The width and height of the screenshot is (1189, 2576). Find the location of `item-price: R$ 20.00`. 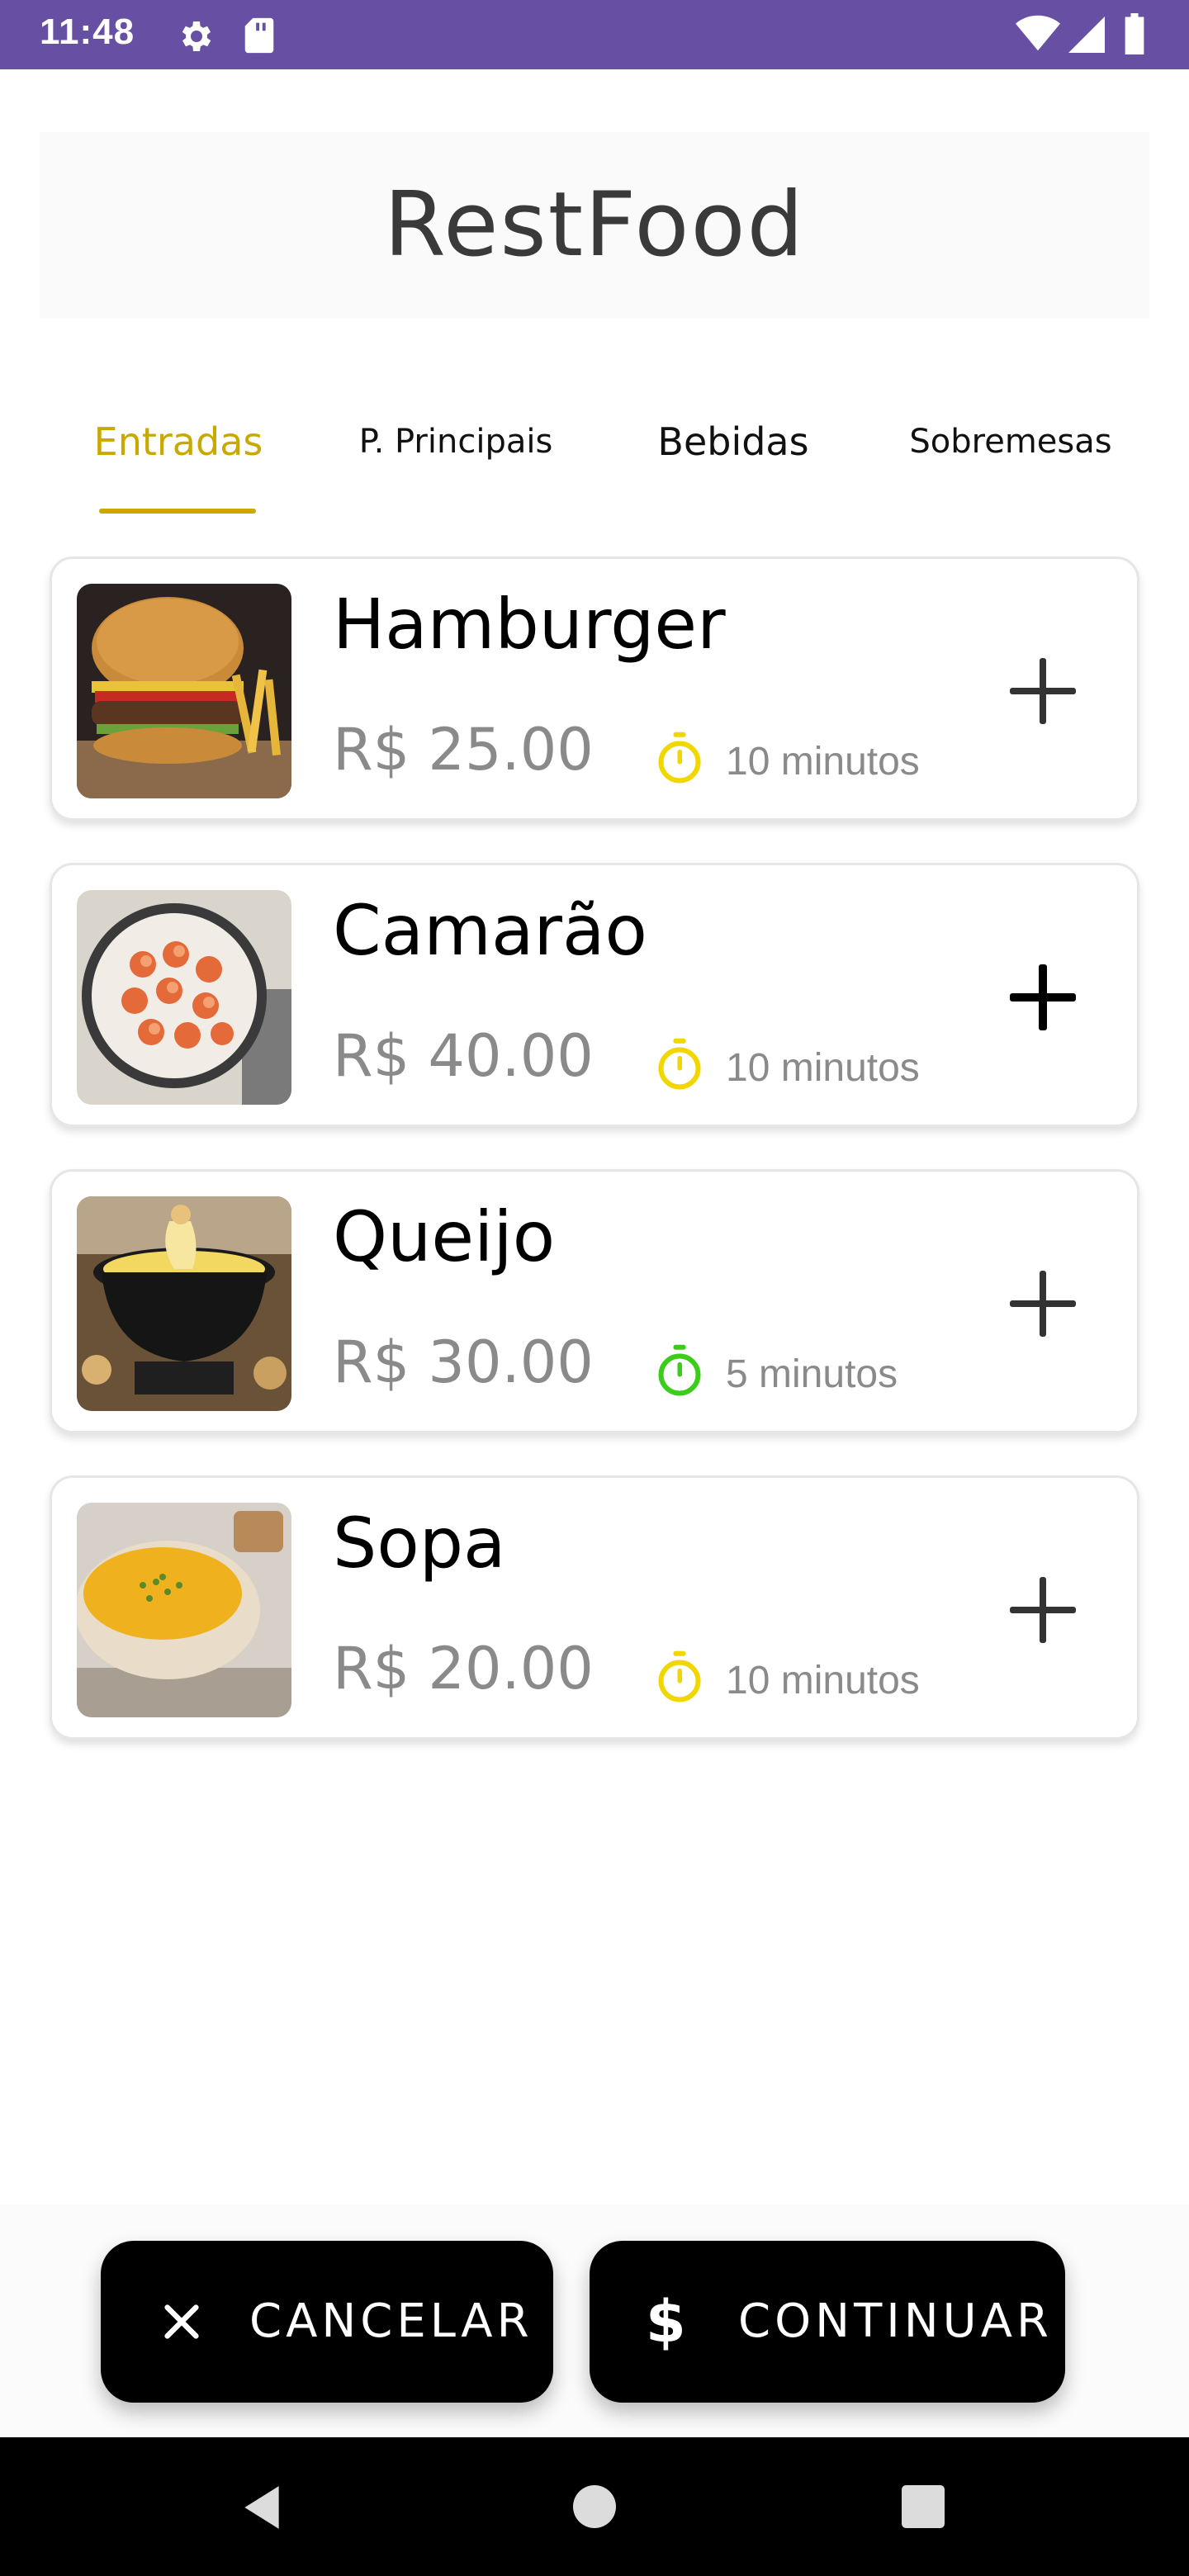

item-price: R$ 20.00 is located at coordinates (463, 1668).